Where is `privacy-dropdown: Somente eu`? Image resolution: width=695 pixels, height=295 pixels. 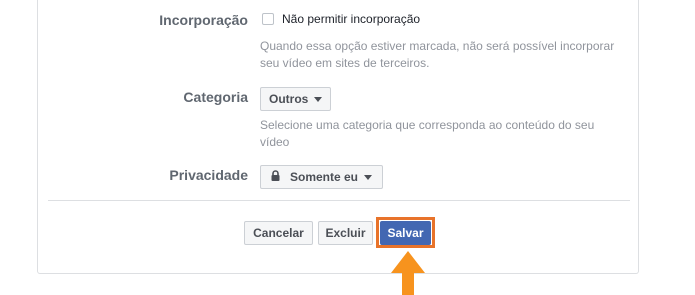 privacy-dropdown: Somente eu is located at coordinates (322, 177).